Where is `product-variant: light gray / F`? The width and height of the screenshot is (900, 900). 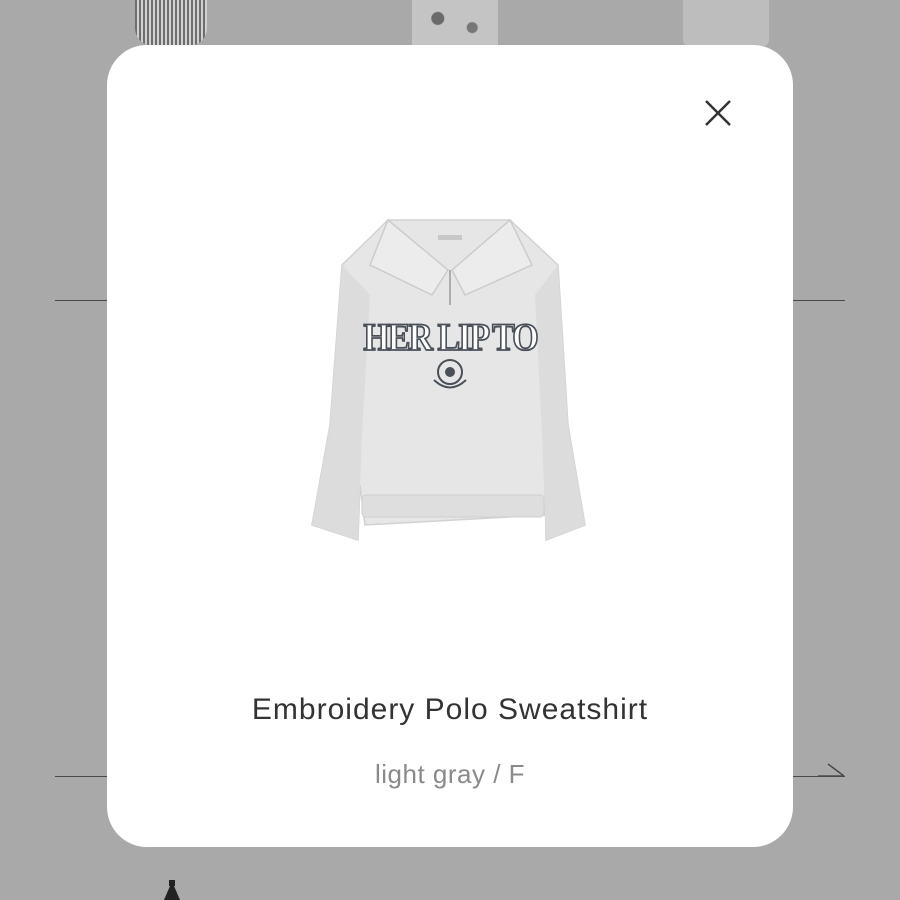 product-variant: light gray / F is located at coordinates (450, 774).